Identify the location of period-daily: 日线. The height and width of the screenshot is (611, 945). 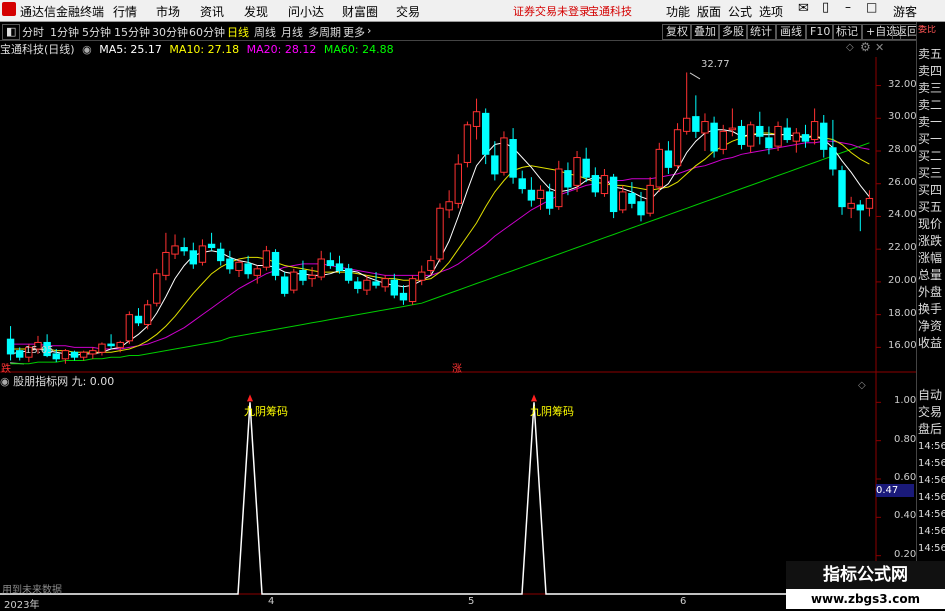
(238, 32).